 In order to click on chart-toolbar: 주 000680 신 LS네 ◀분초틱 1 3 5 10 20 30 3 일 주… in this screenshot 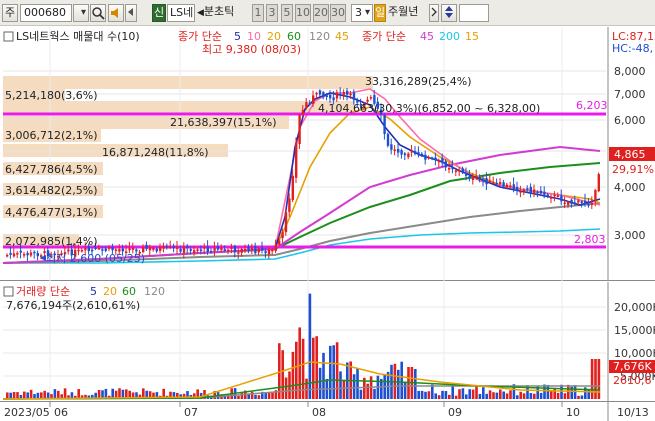, I will do `click(327, 13)`.